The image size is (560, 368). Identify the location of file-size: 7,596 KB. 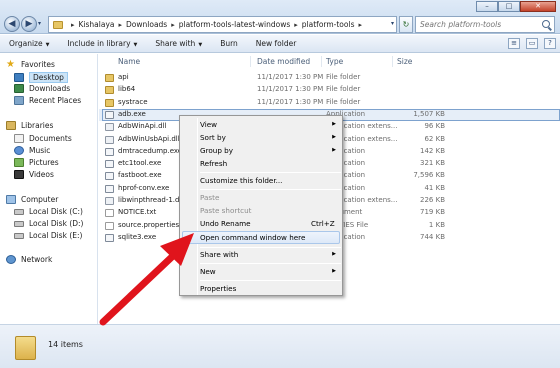
(429, 175).